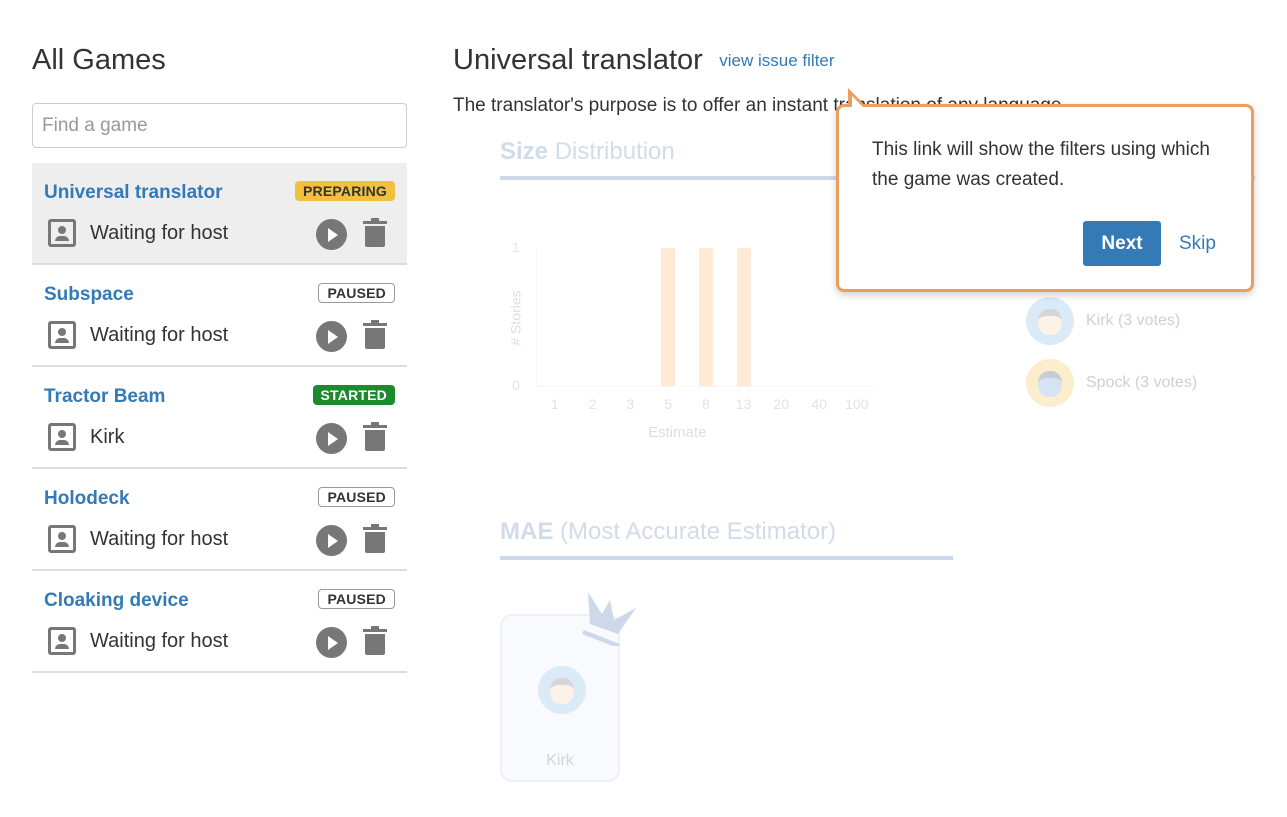 Image resolution: width=1287 pixels, height=817 pixels. Describe the element at coordinates (726, 558) in the screenshot. I see `section-divider` at that location.